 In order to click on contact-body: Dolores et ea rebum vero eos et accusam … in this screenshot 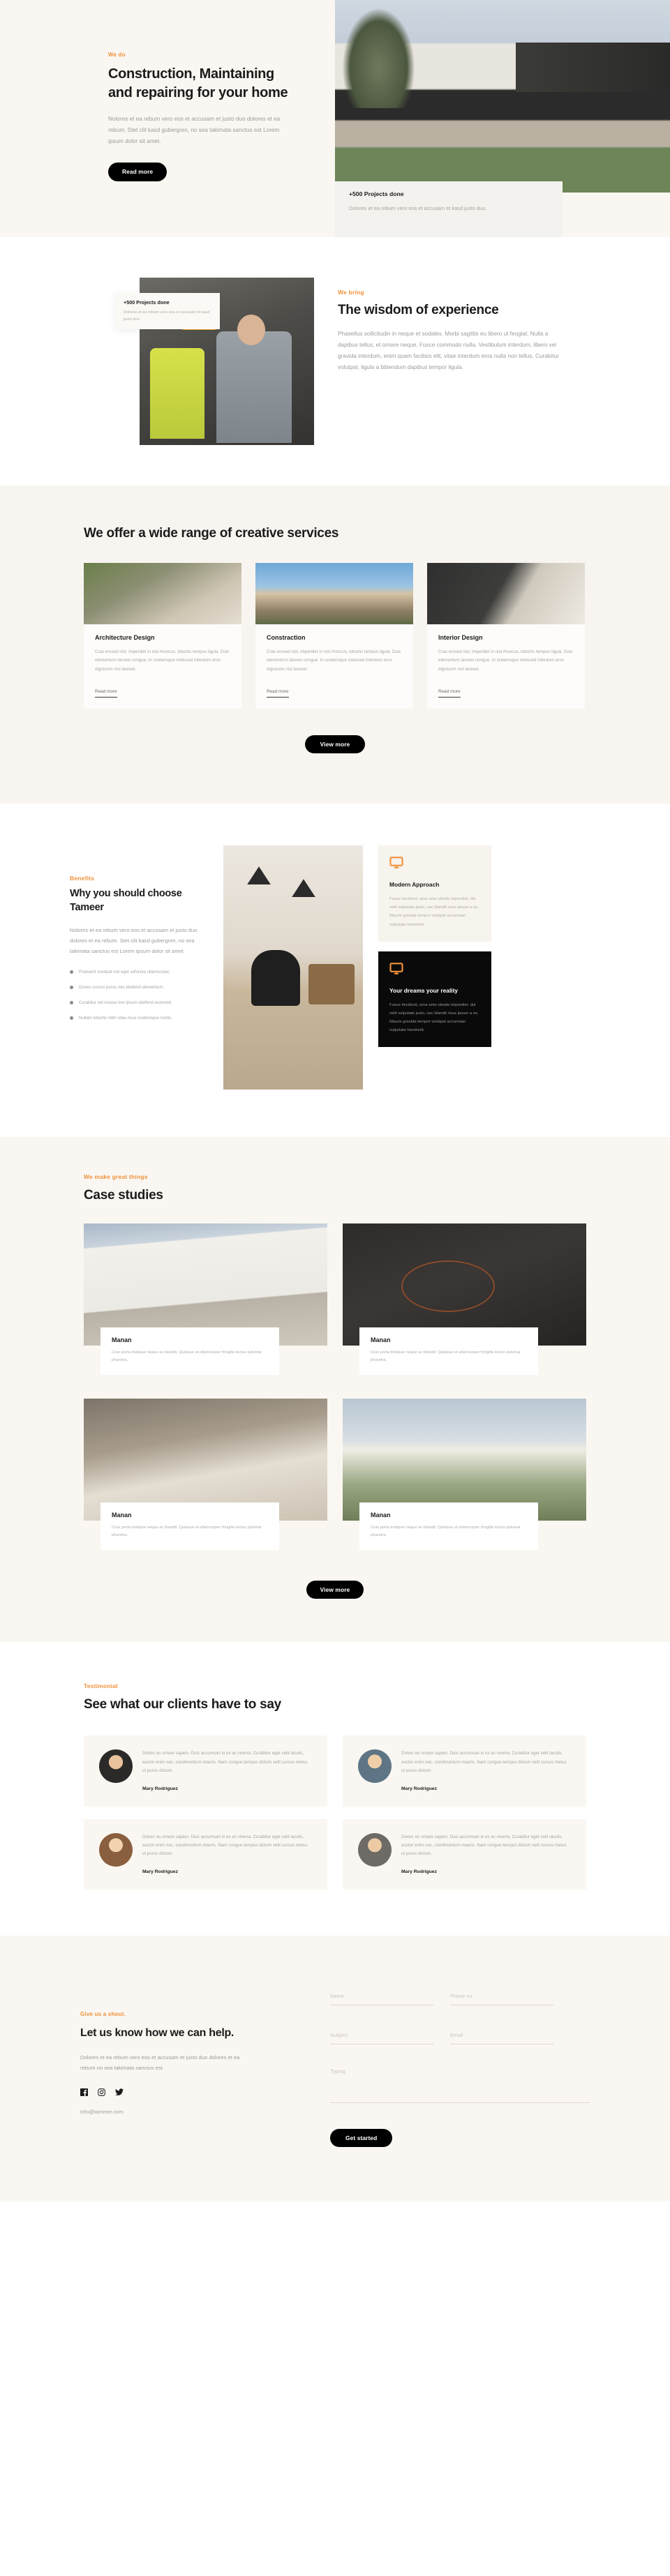, I will do `click(160, 2063)`.